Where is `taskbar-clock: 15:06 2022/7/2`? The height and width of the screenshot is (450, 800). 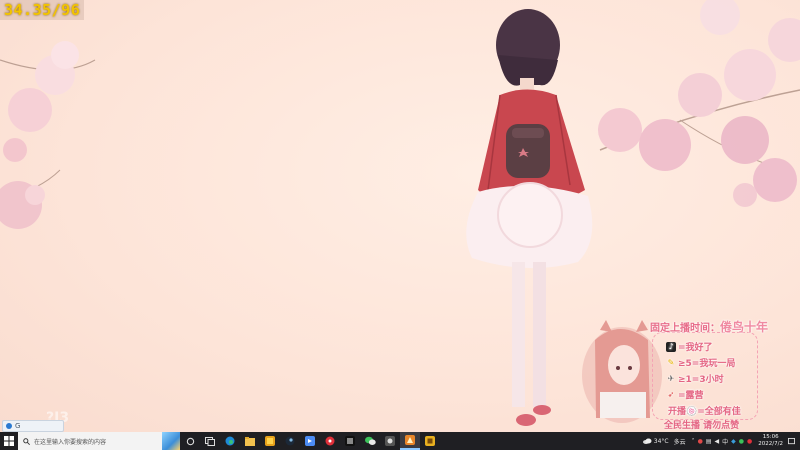 taskbar-clock: 15:06 2022/7/2 is located at coordinates (770, 441).